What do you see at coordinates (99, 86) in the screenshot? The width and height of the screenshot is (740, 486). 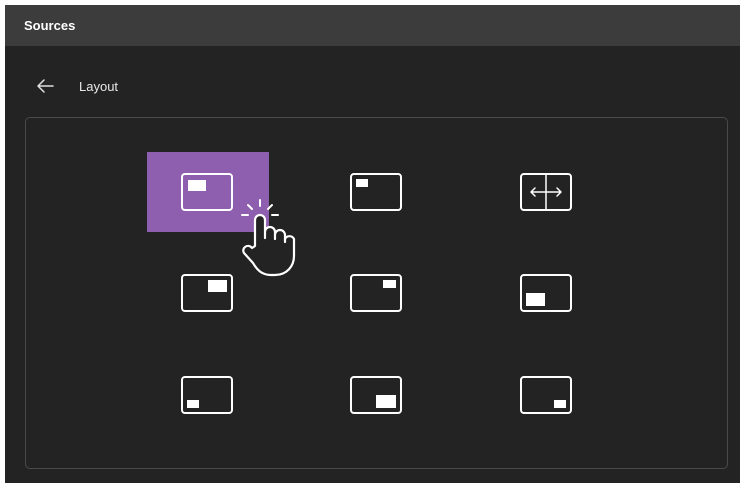 I see `page-title: Layout` at bounding box center [99, 86].